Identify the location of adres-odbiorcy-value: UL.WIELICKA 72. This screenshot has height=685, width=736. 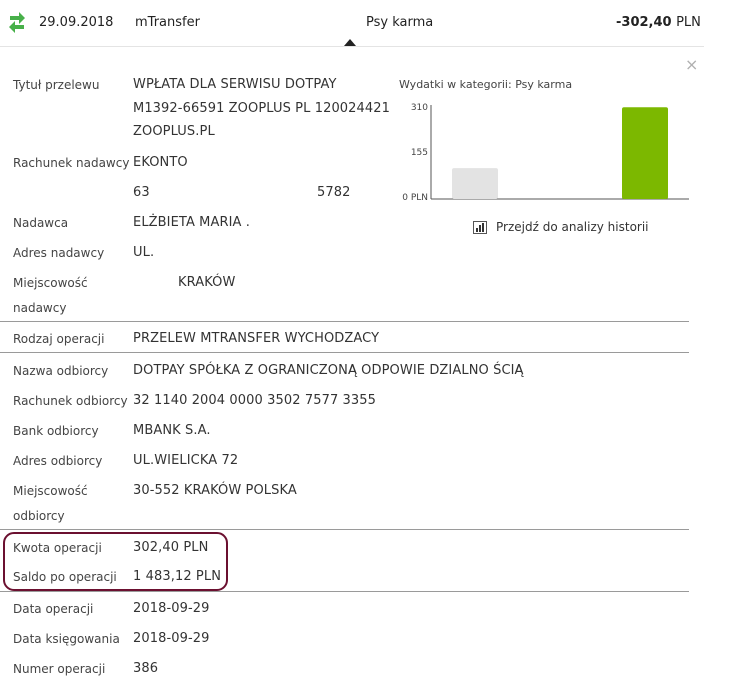
(186, 460).